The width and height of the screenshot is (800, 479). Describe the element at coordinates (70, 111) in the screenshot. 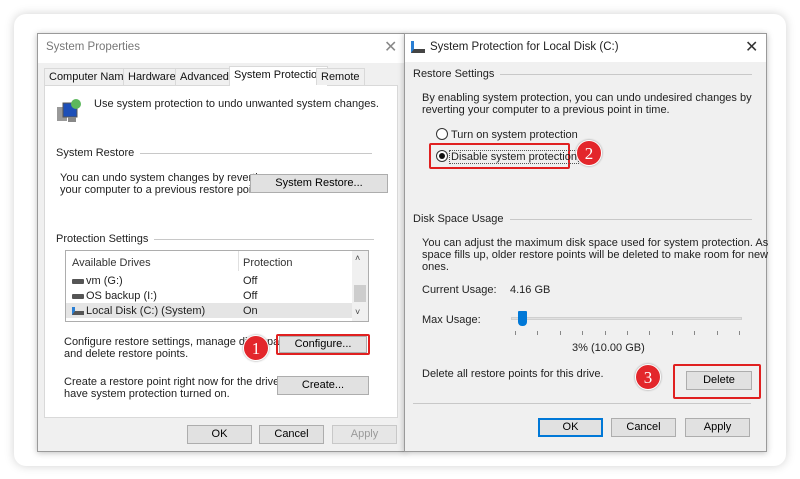

I see `system-protection-icon` at that location.